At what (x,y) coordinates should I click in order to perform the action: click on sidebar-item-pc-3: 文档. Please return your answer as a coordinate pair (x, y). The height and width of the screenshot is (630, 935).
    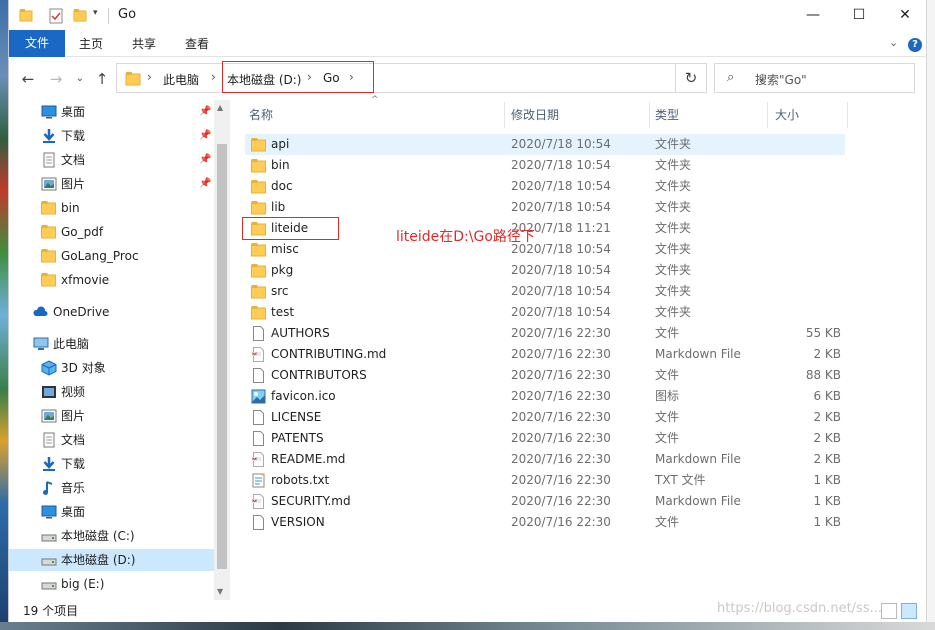
    Looking at the image, I should click on (111, 440).